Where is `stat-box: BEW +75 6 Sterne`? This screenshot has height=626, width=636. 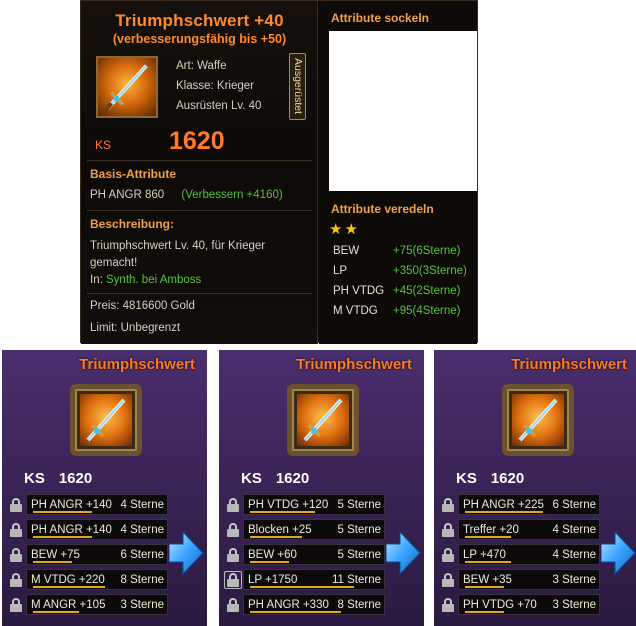 stat-box: BEW +75 6 Sterne is located at coordinates (97, 554).